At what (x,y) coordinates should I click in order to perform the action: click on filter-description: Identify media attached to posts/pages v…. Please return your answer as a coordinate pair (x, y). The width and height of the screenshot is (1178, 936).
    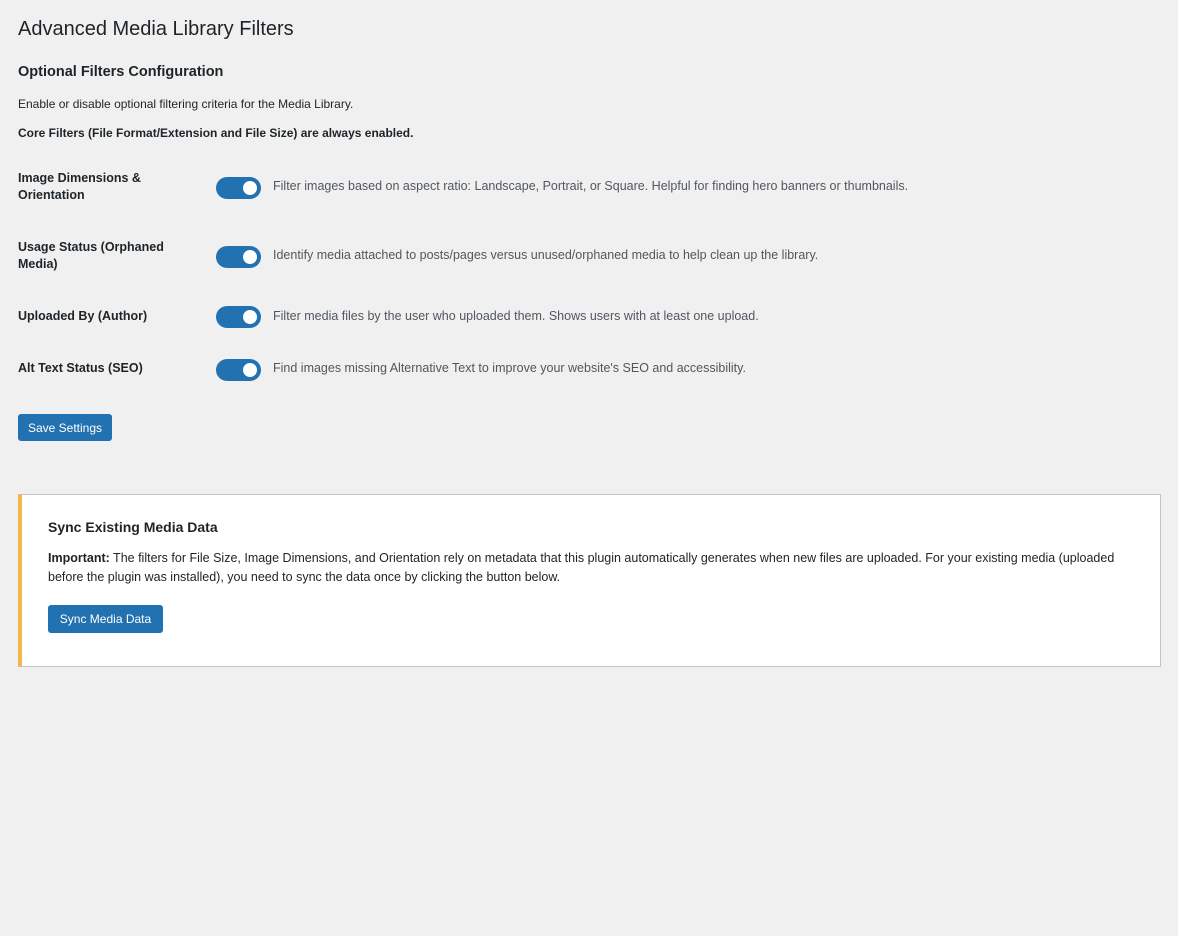
    Looking at the image, I should click on (546, 255).